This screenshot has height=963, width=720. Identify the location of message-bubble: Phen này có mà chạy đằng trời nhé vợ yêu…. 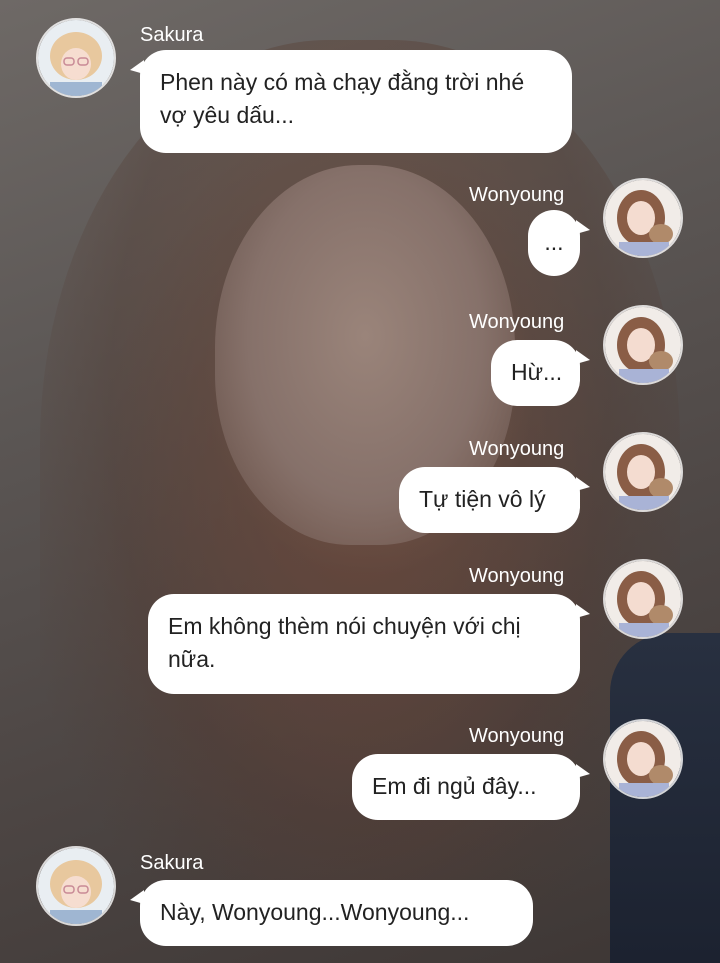
(351, 101).